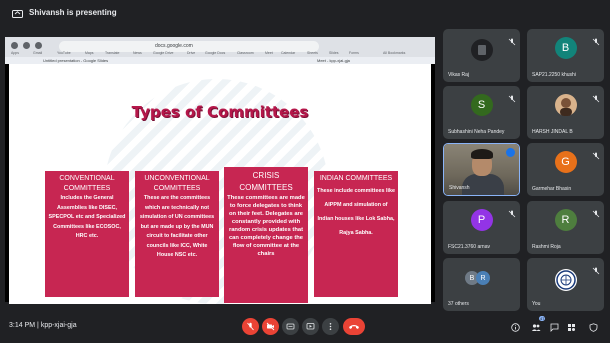 The height and width of the screenshot is (343, 610). What do you see at coordinates (459, 188) in the screenshot?
I see `participant-name: Shivansh` at bounding box center [459, 188].